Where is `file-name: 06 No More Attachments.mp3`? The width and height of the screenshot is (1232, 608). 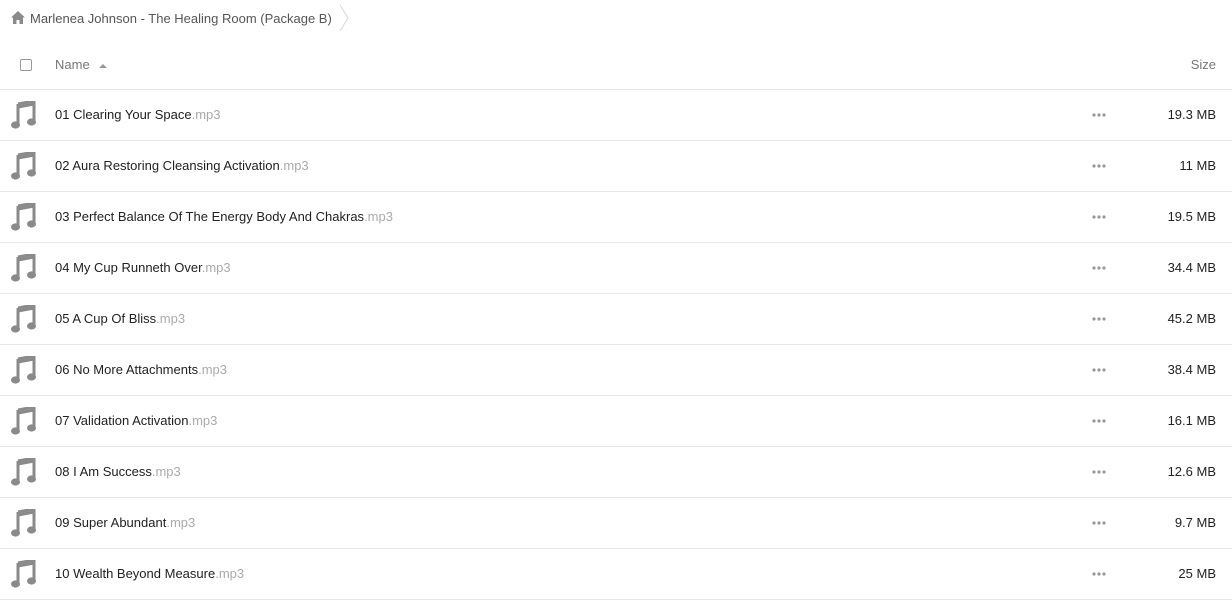
file-name: 06 No More Attachments.mp3 is located at coordinates (141, 369).